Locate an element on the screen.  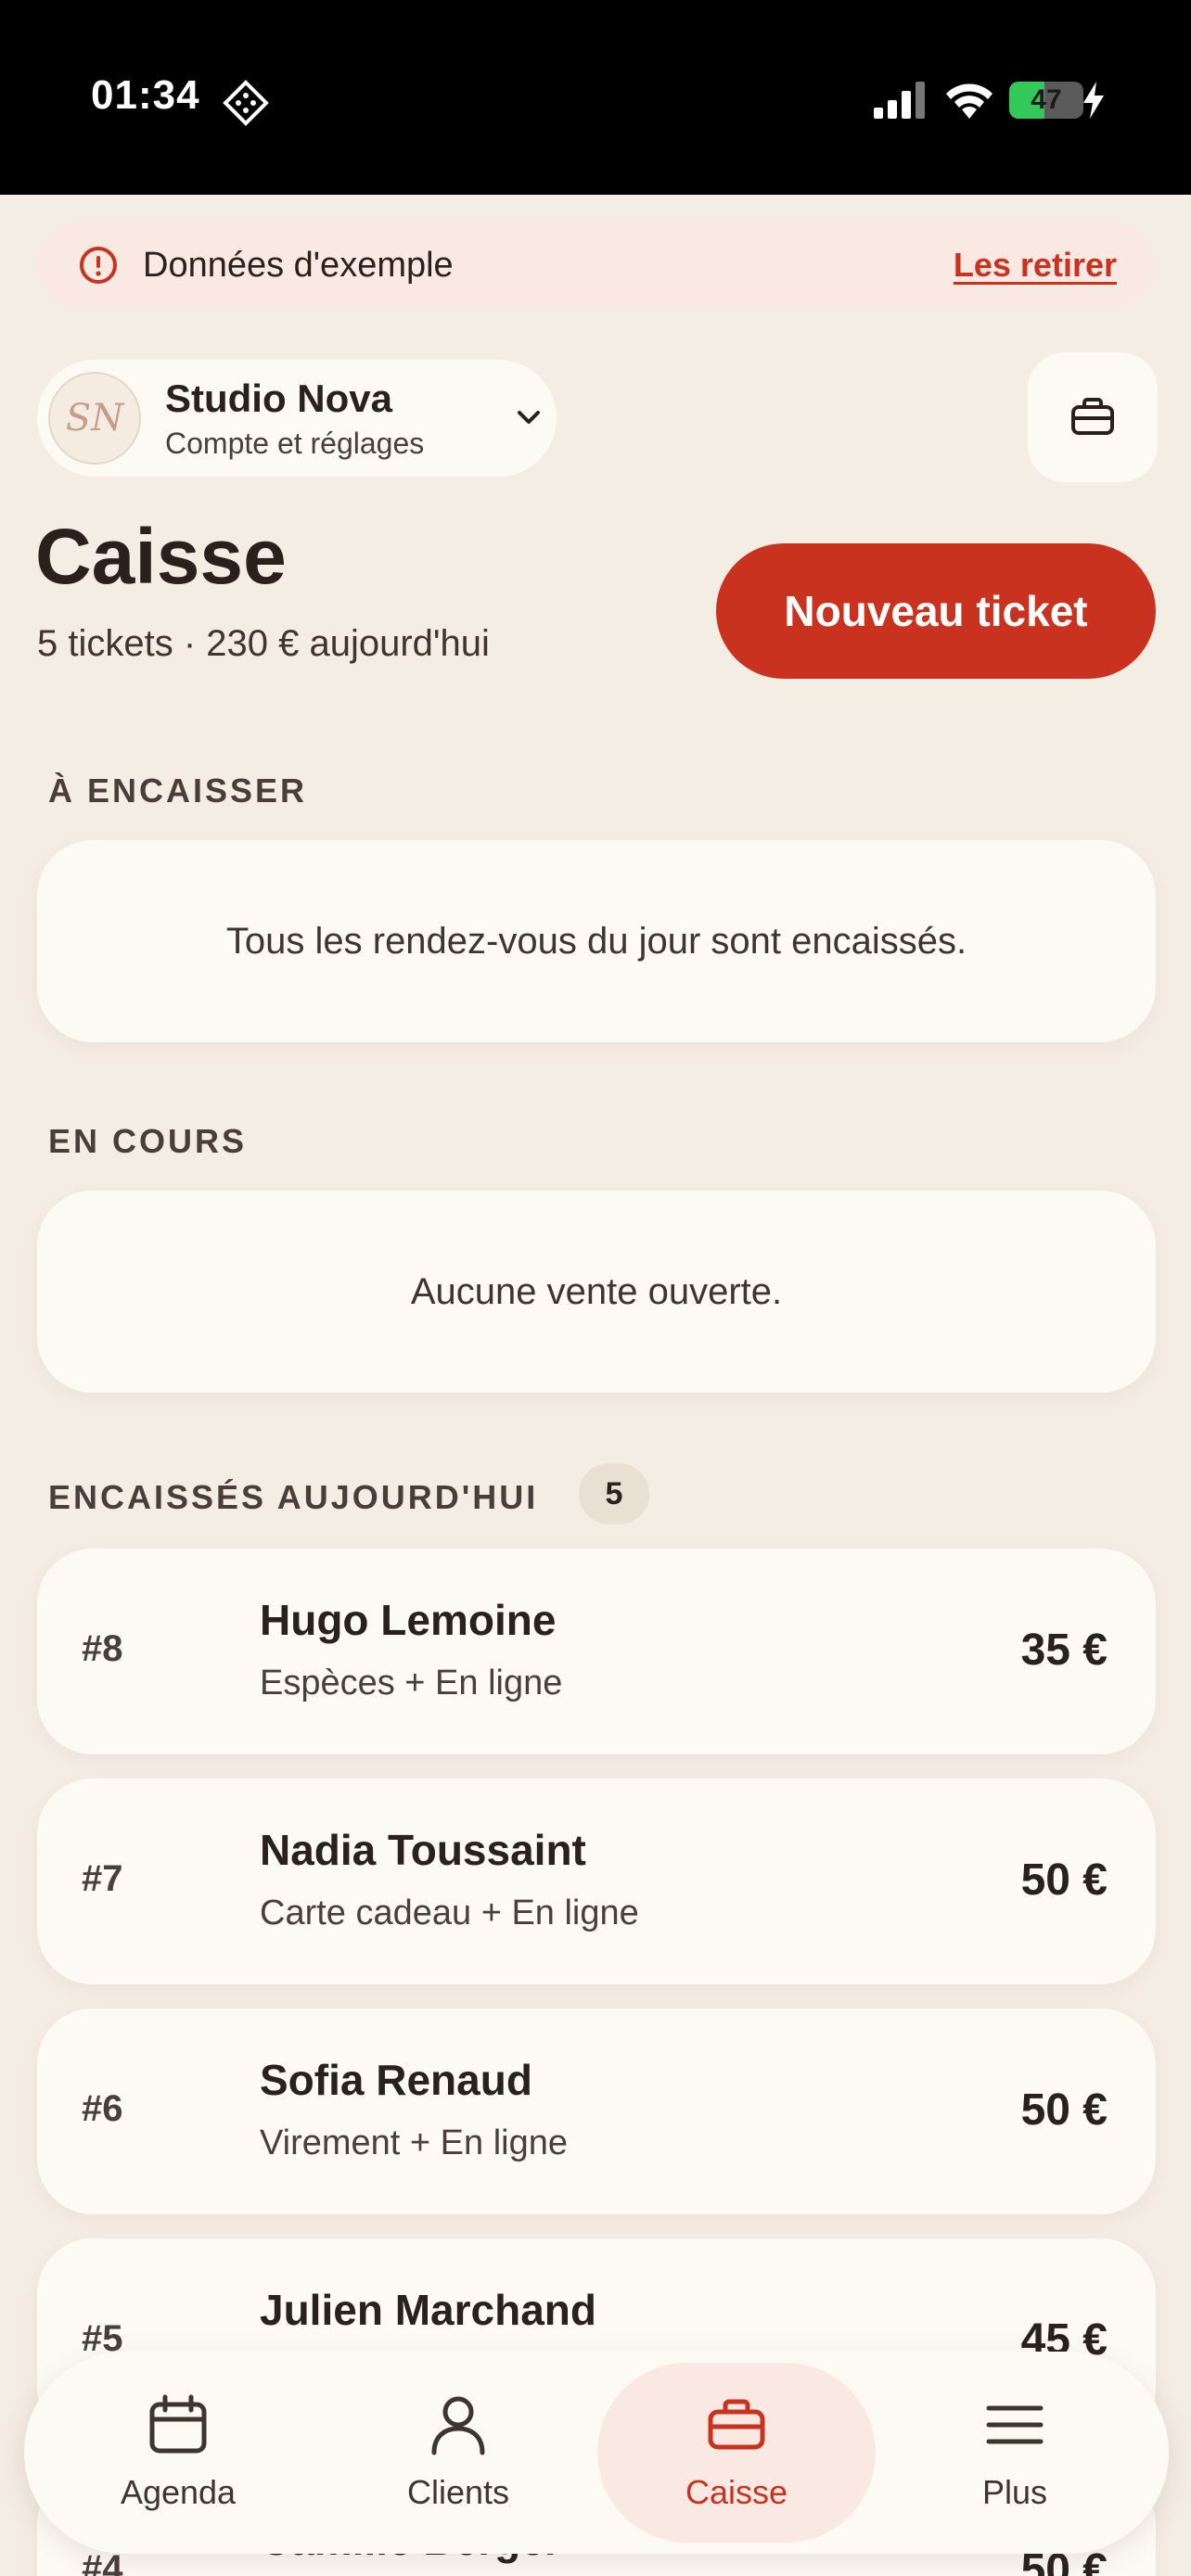
status-bar: 01:34 47 is located at coordinates (595, 97).